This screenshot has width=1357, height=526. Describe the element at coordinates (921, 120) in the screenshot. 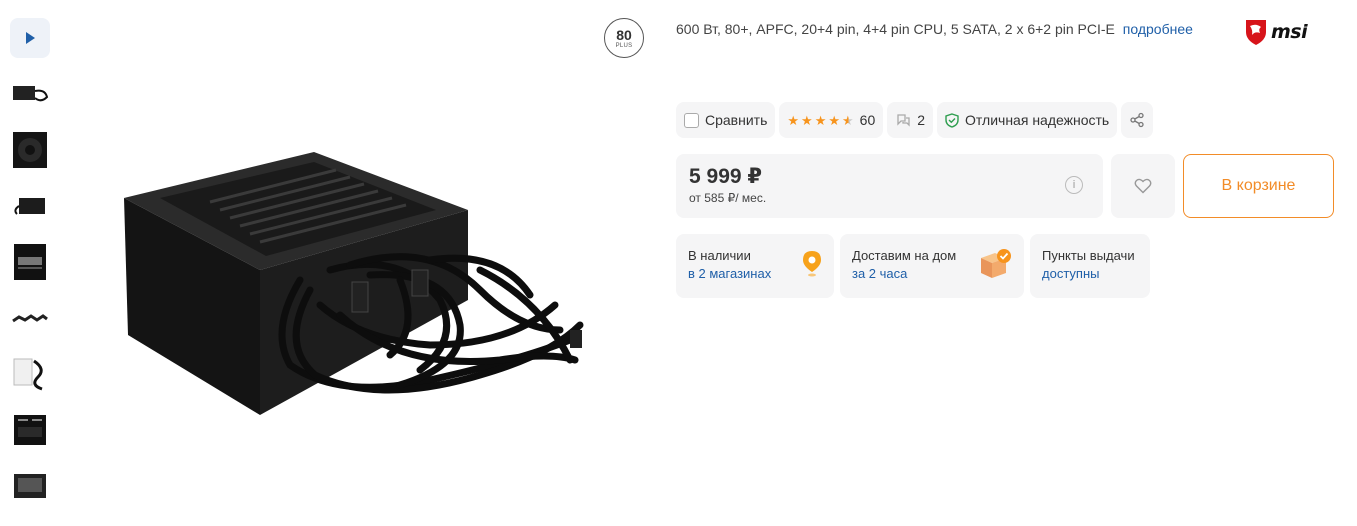

I see `questions-count: 2` at that location.